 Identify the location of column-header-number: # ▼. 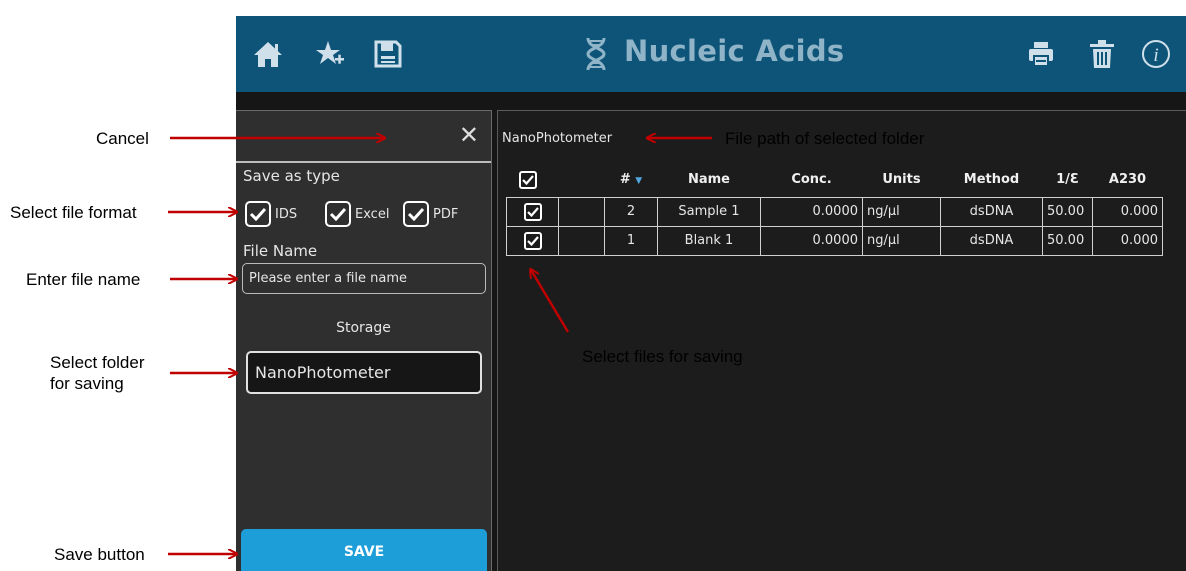
(631, 180).